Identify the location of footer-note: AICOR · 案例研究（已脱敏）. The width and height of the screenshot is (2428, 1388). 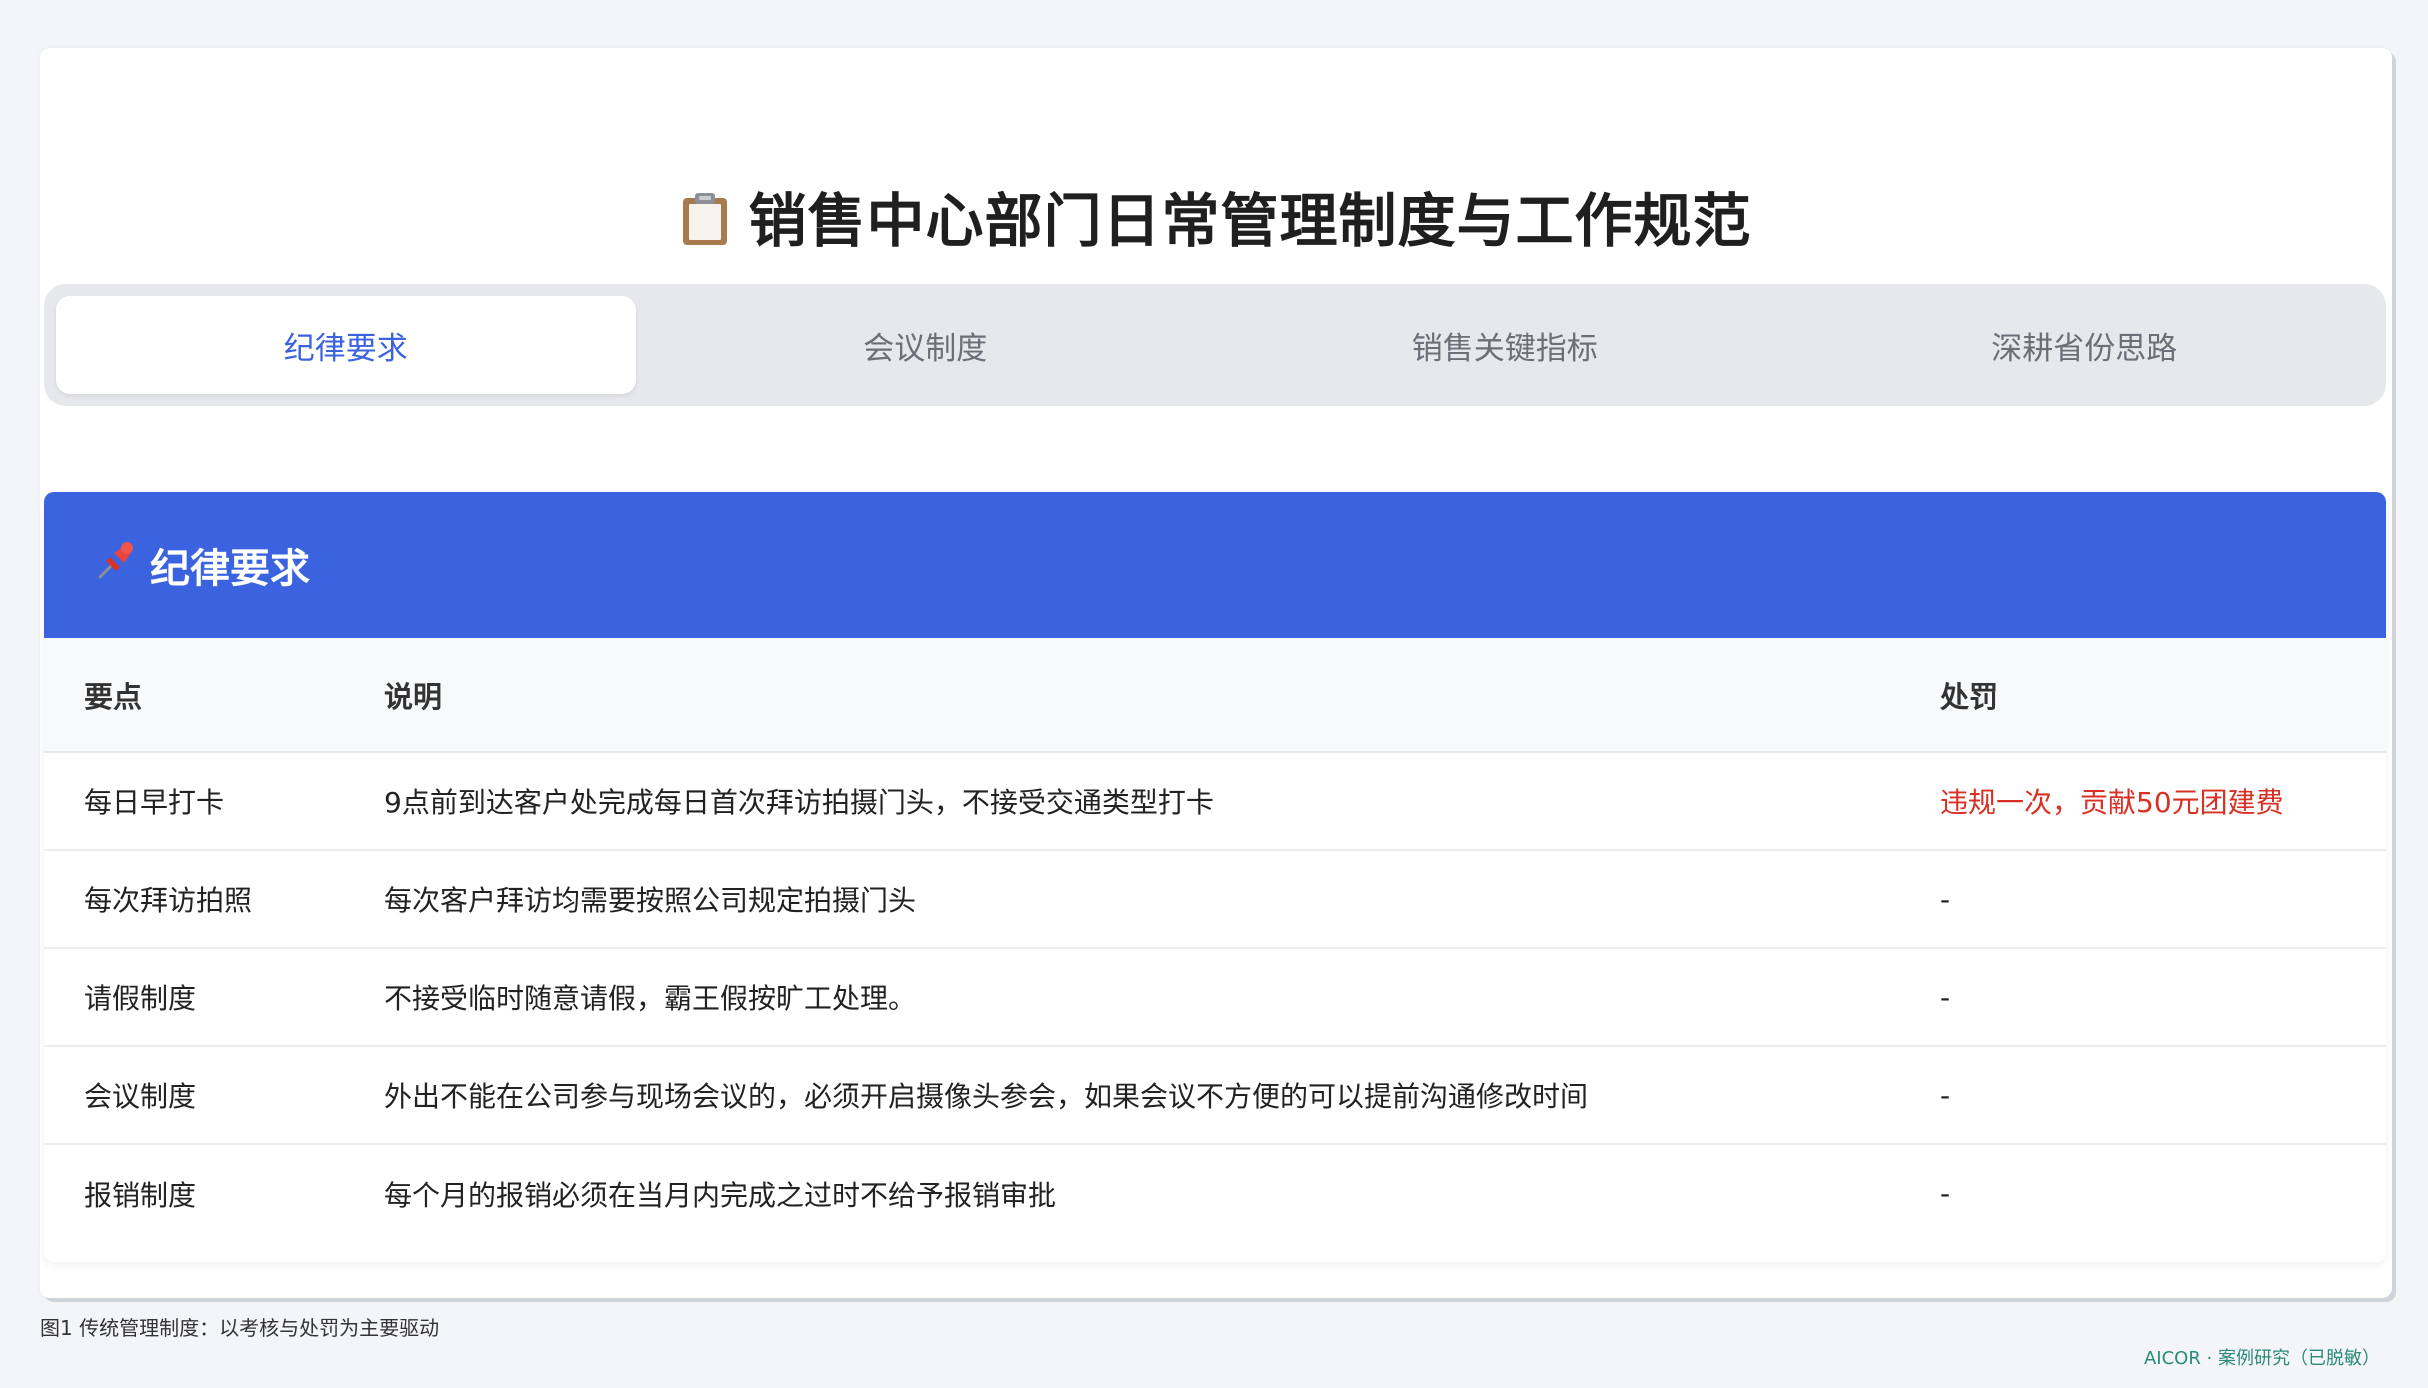
(2261, 1358).